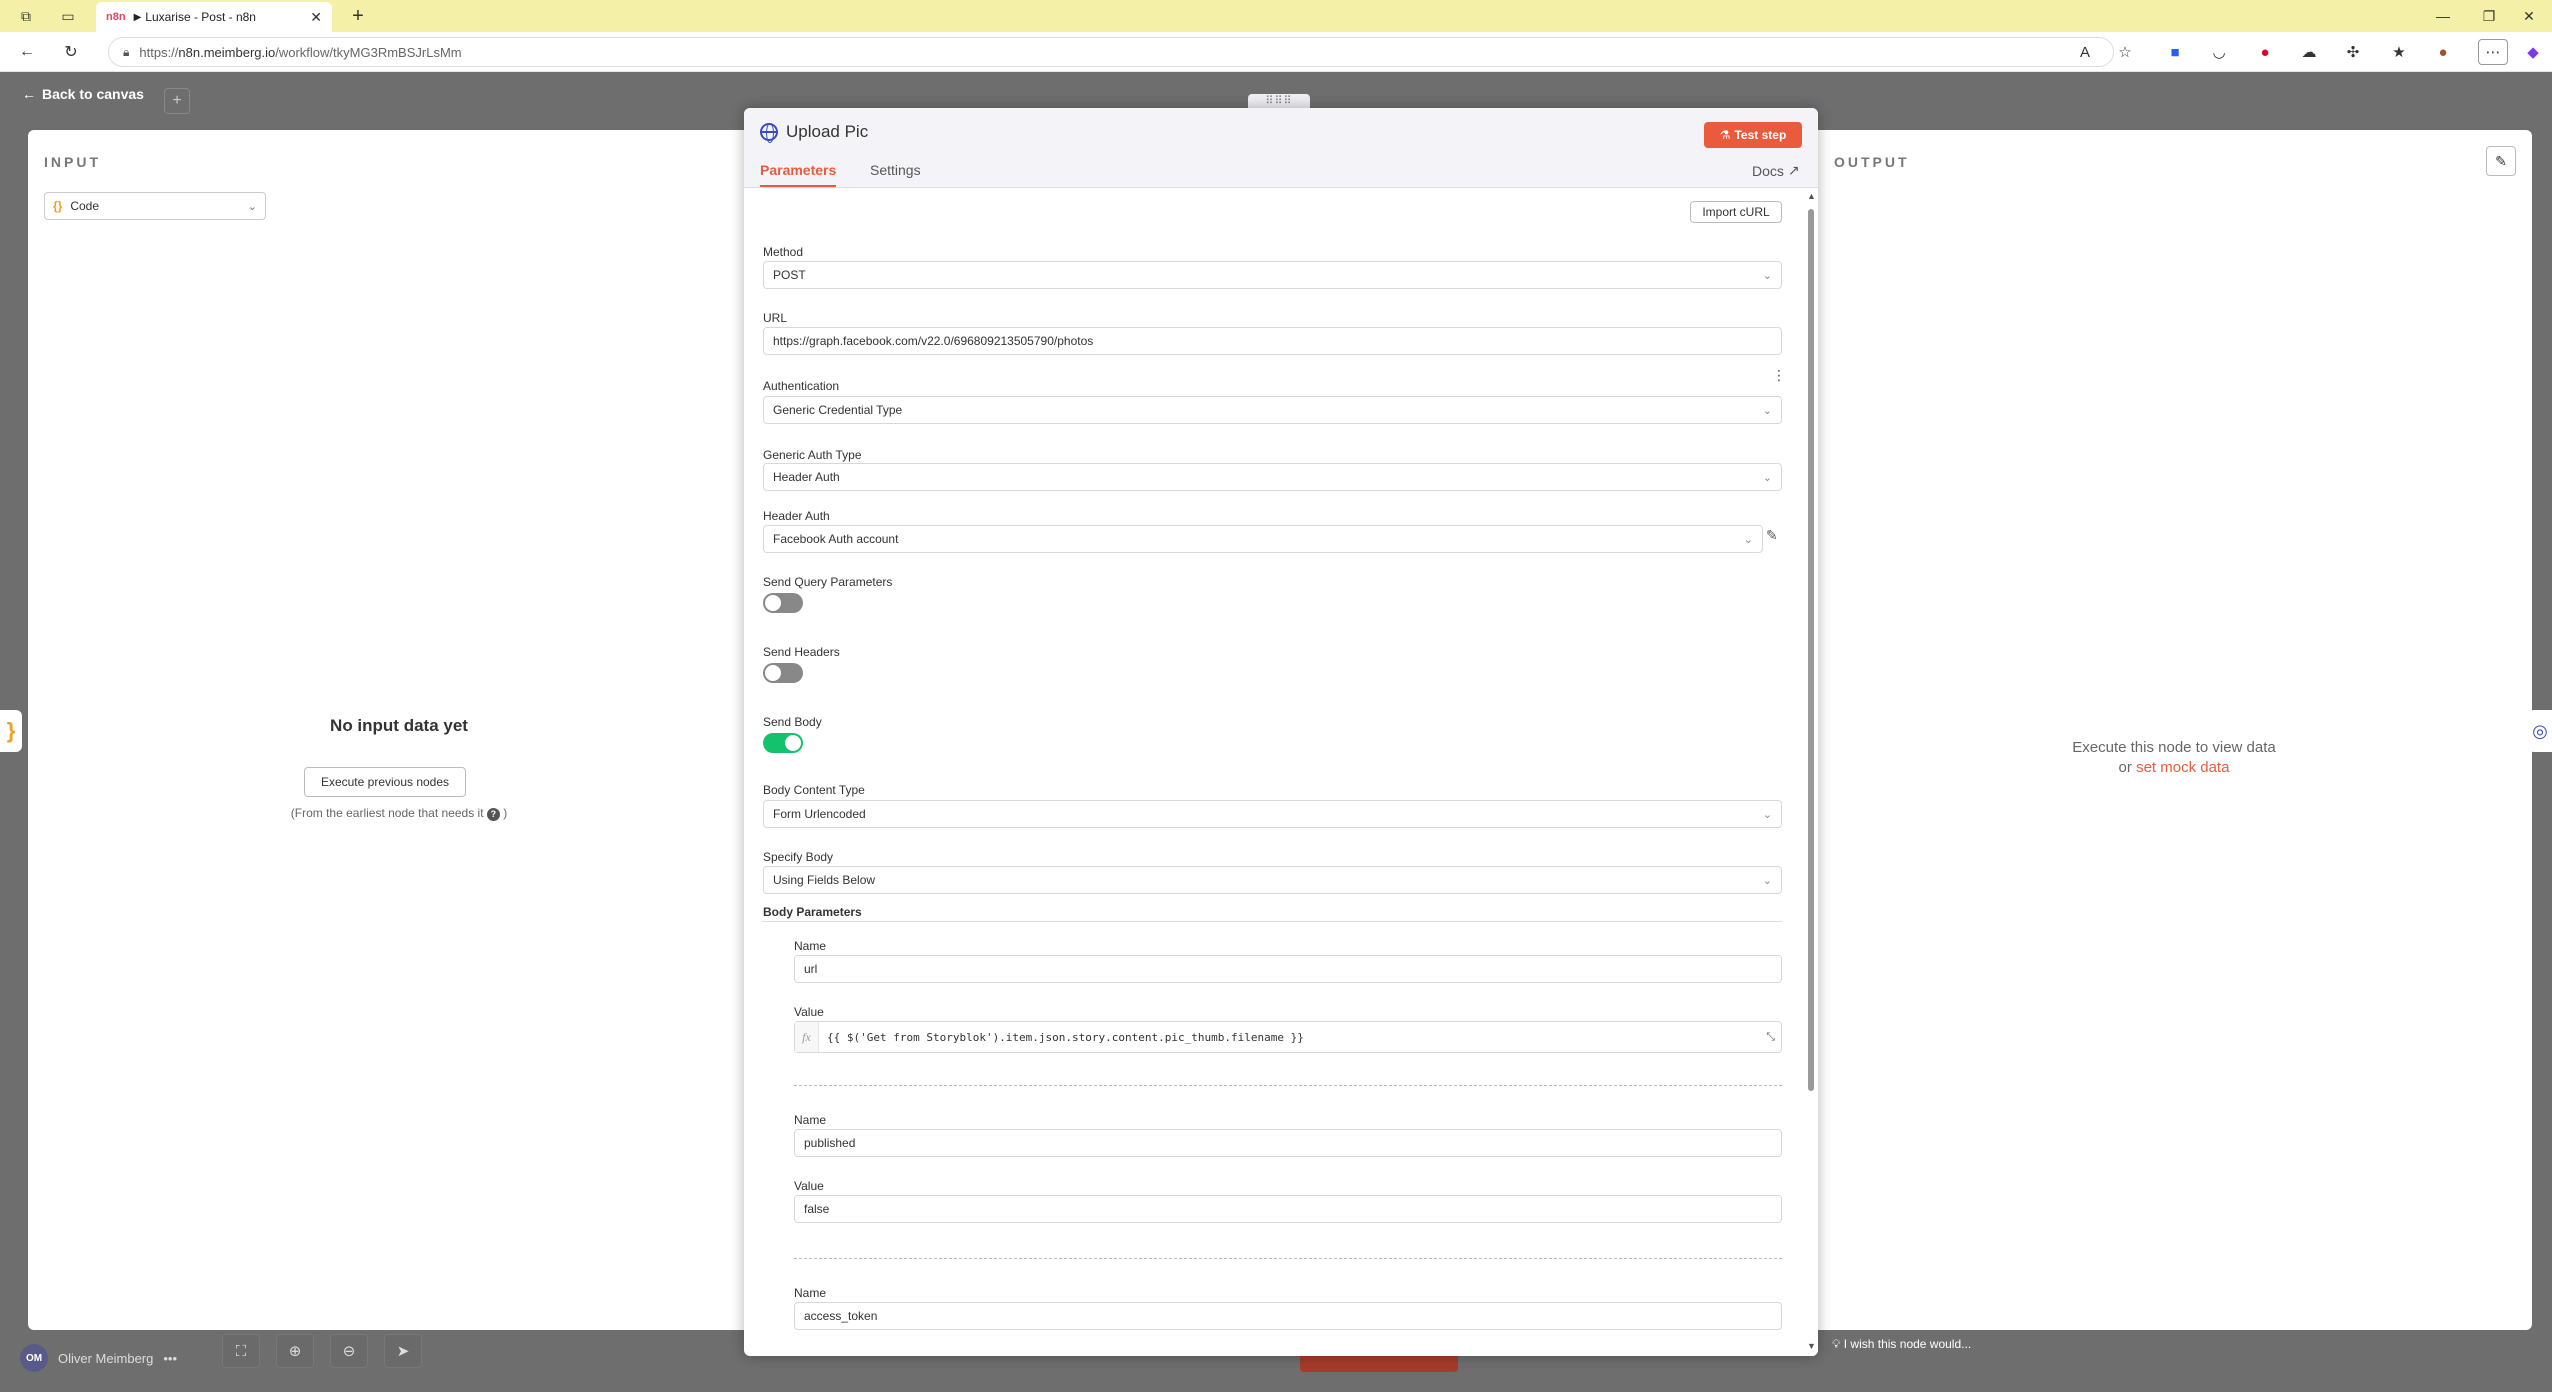  Describe the element at coordinates (1811, 1346) in the screenshot. I see `scroll-down-icon: ▼` at that location.